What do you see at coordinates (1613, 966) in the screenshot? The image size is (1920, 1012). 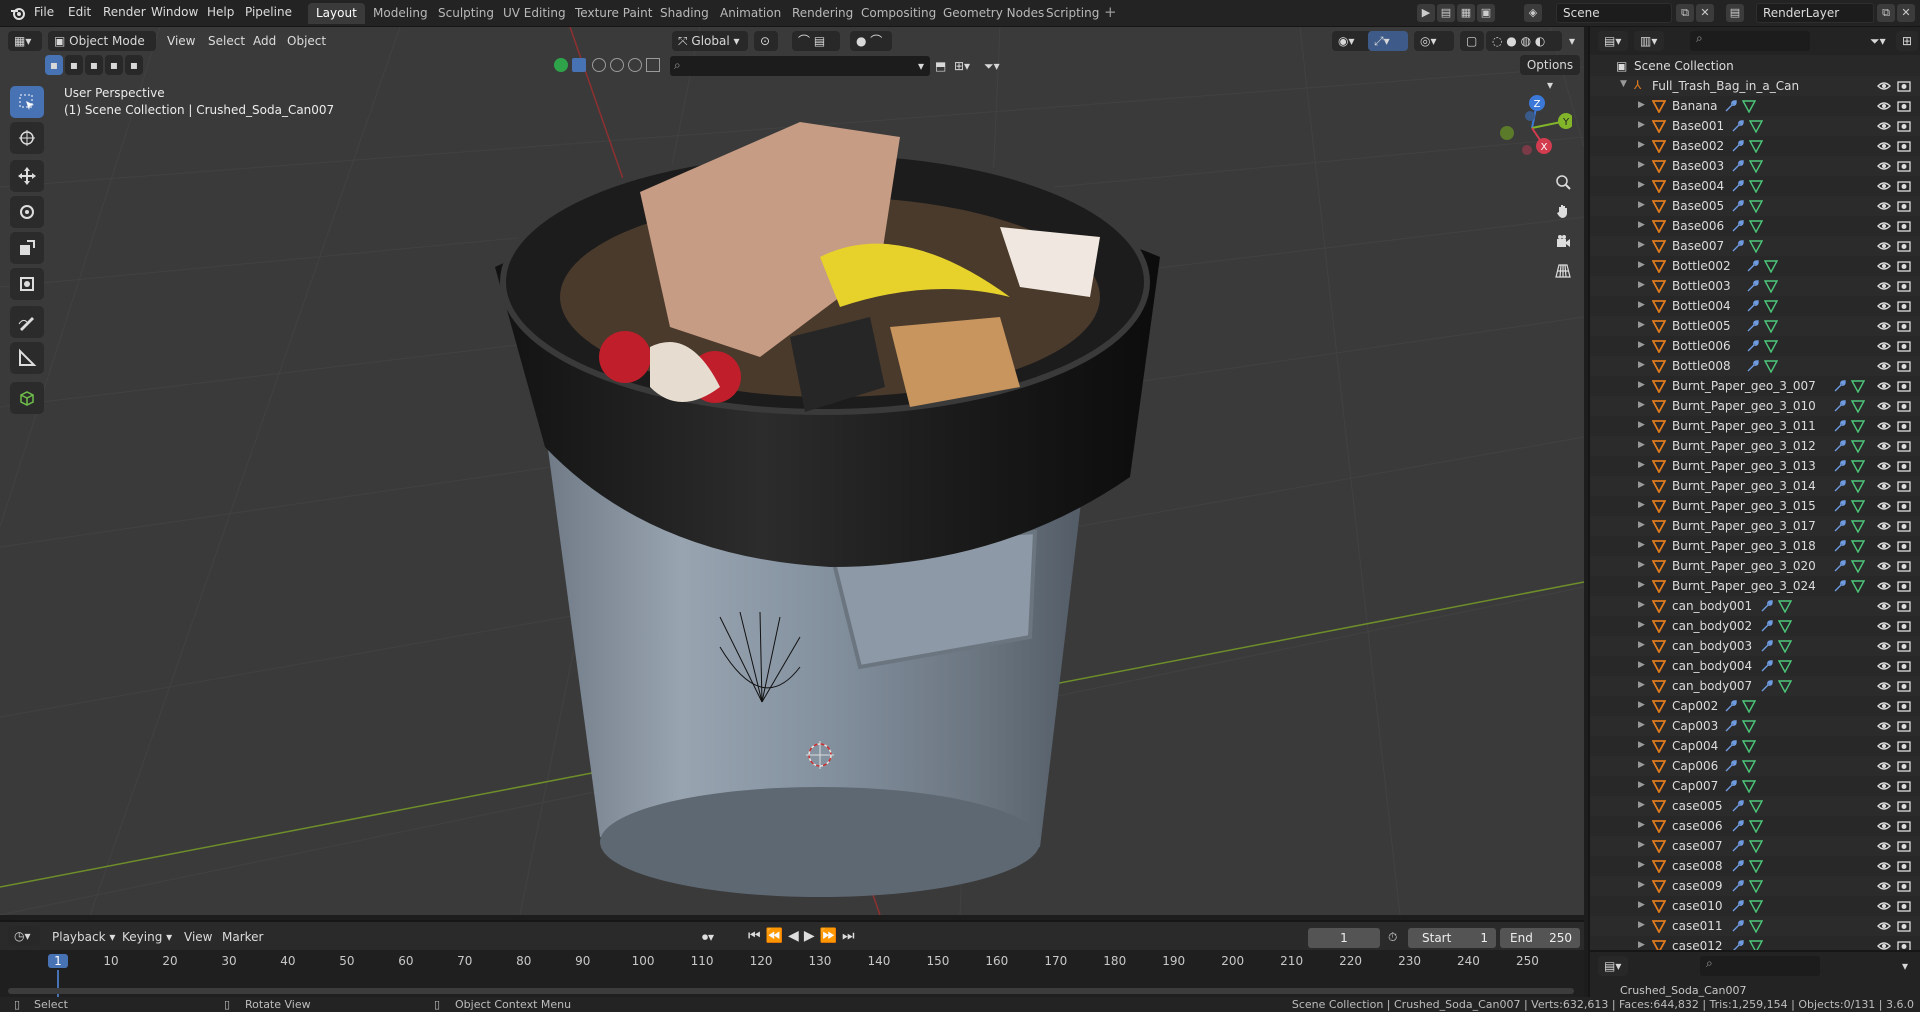 I see `properties-editor-icon: ▤▾` at bounding box center [1613, 966].